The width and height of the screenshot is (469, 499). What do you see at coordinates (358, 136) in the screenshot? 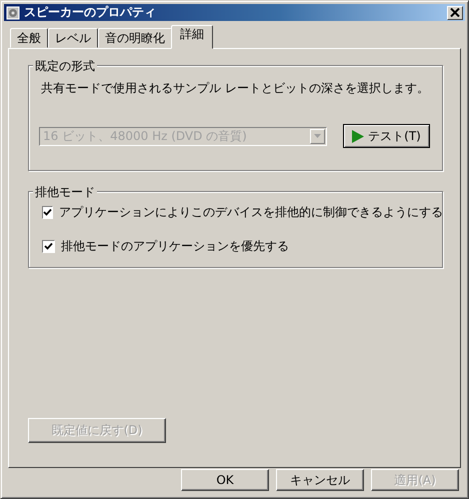
I see `play-icon` at bounding box center [358, 136].